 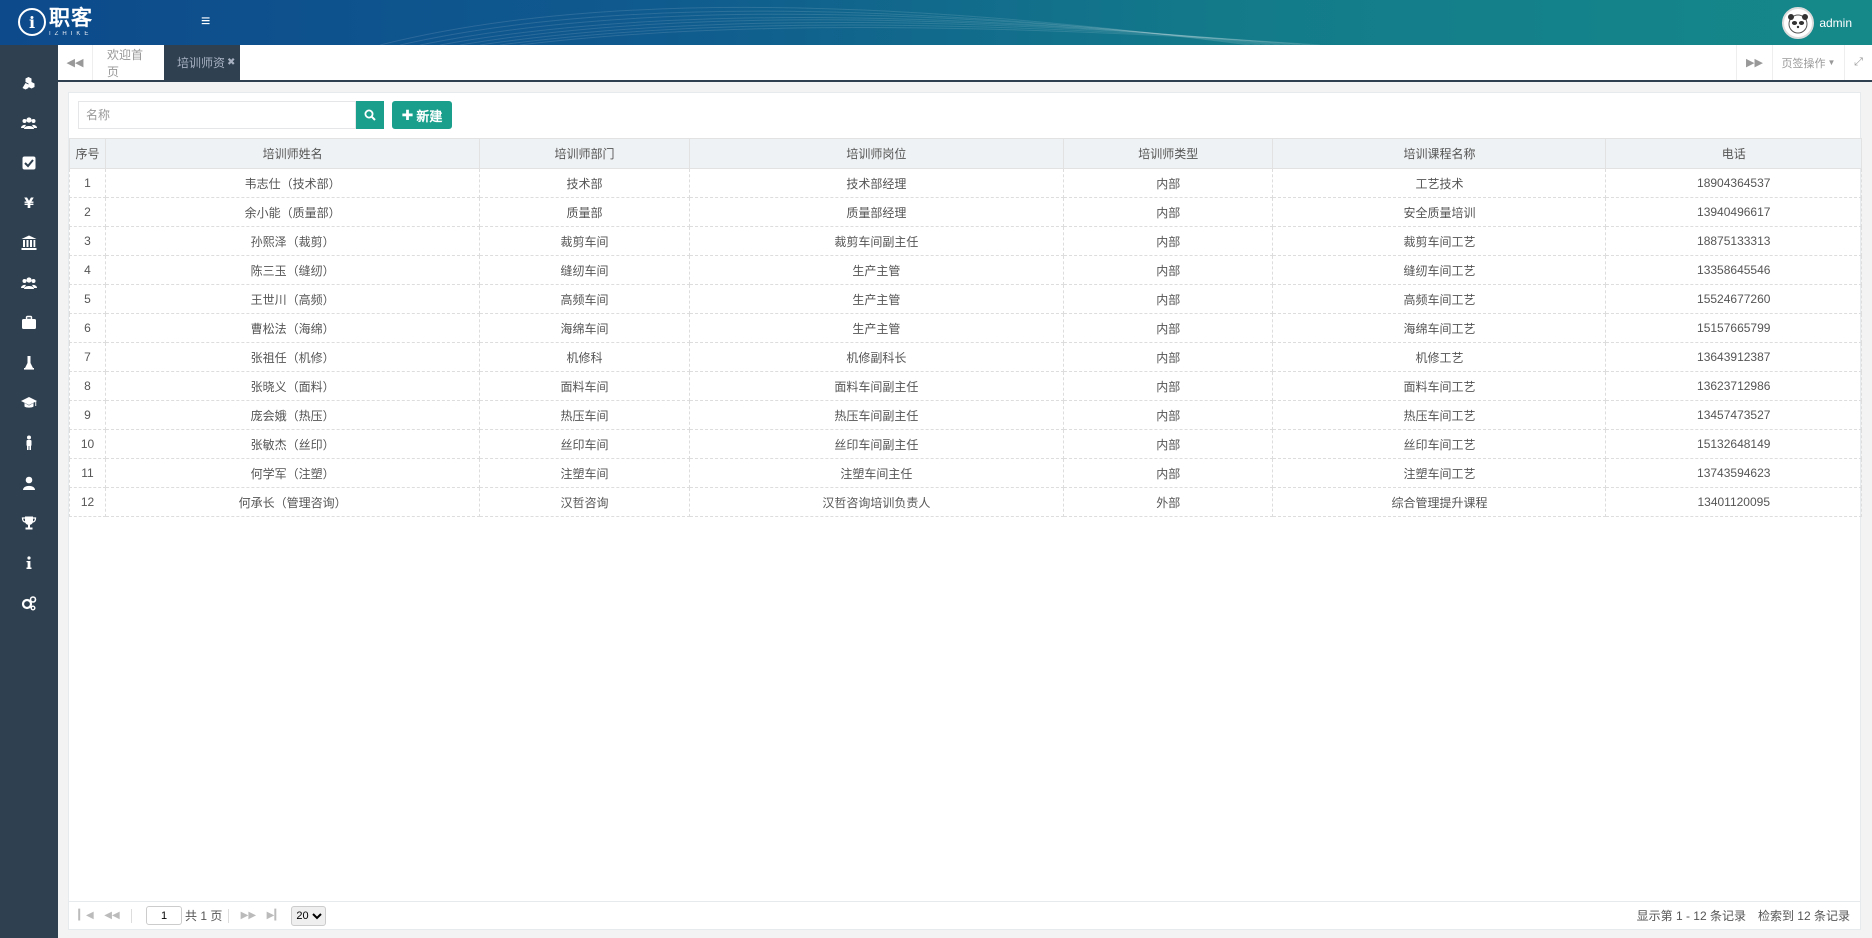 I want to click on header-col-course-name: 培训课程名称, so click(x=1439, y=153).